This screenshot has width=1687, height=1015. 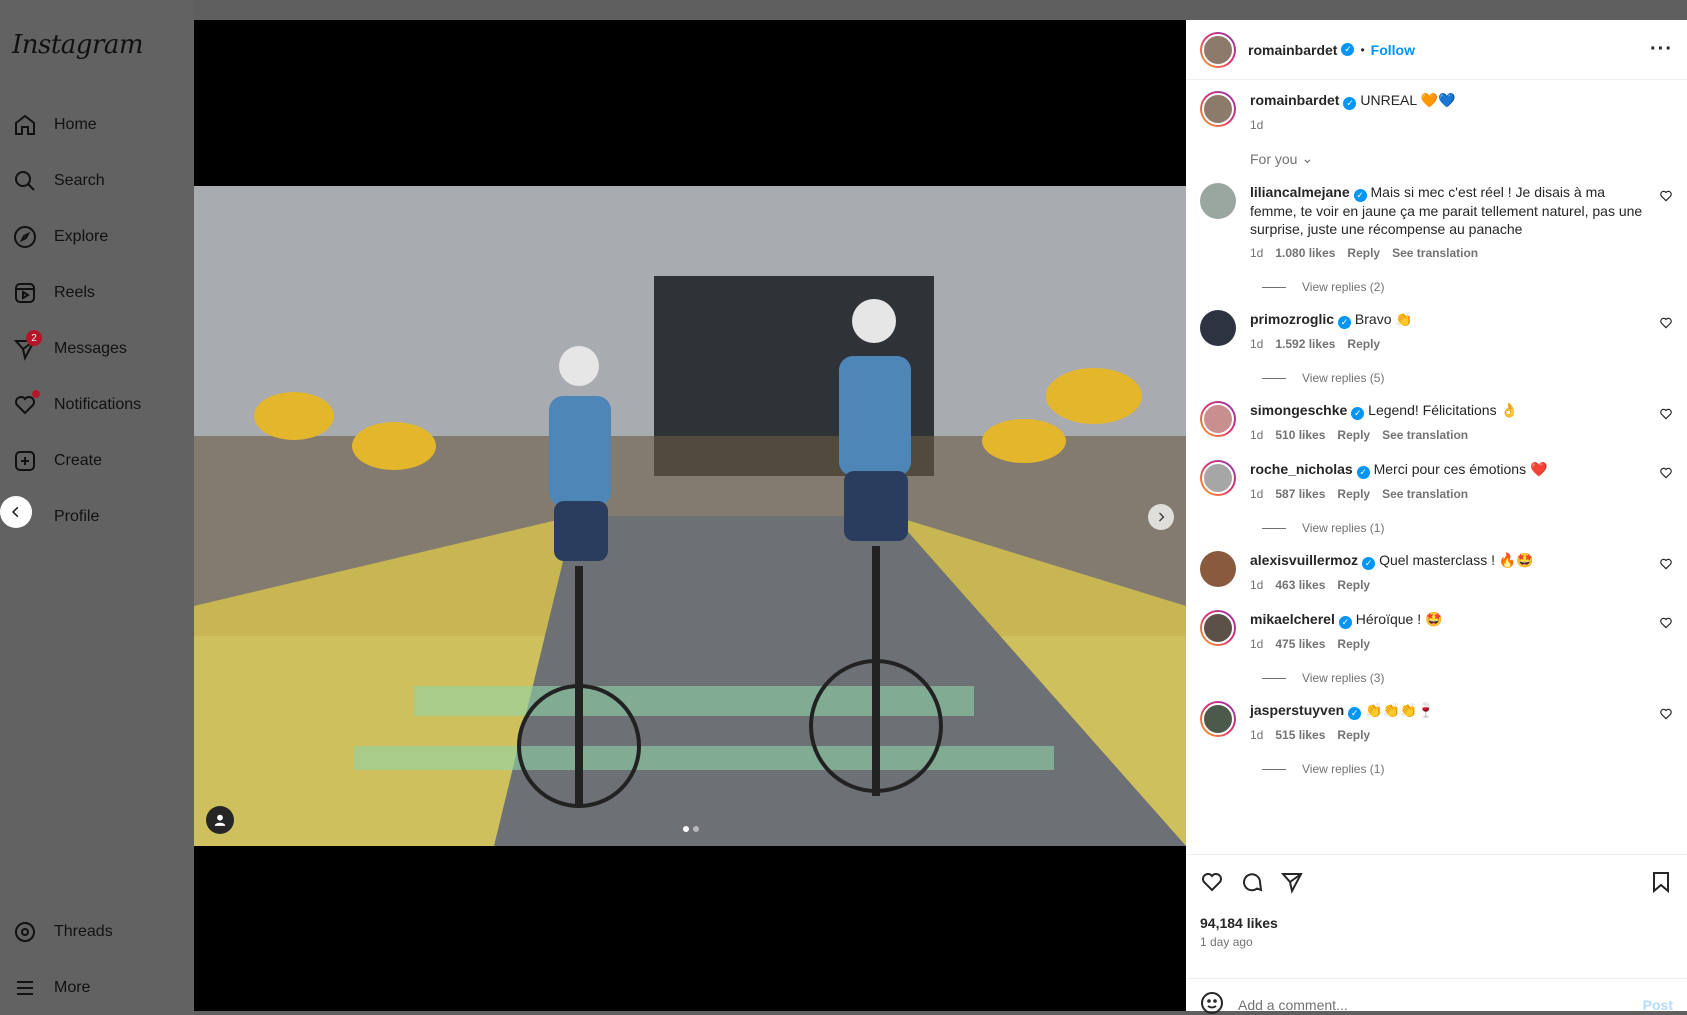 What do you see at coordinates (25, 237) in the screenshot?
I see `compass-icon` at bounding box center [25, 237].